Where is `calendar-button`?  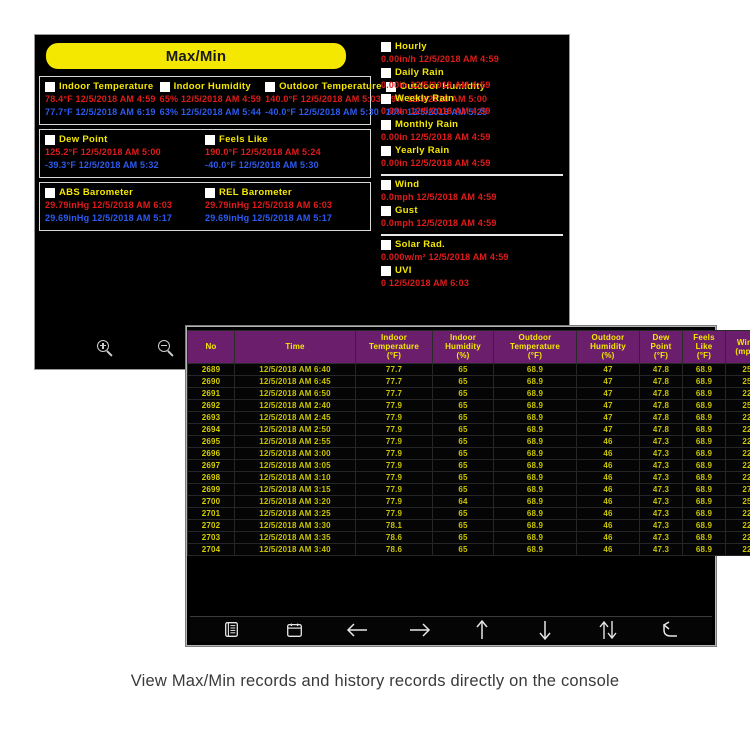
calendar-button is located at coordinates (294, 630).